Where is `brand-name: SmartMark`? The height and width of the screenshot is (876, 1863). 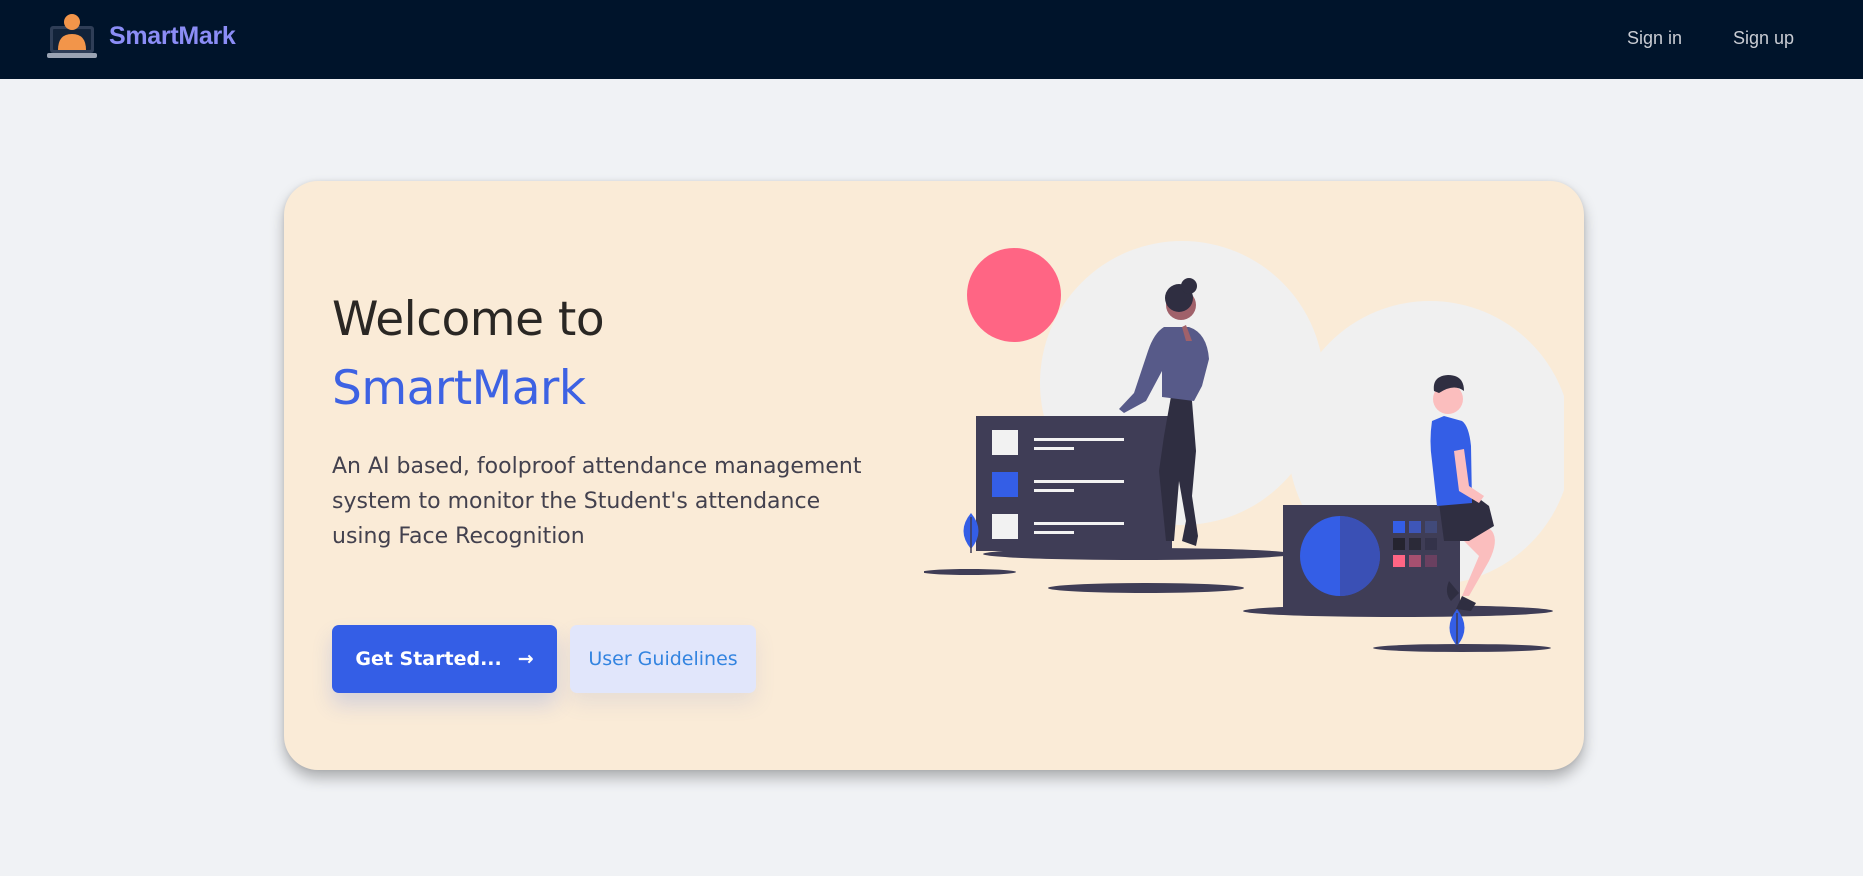
brand-name: SmartMark is located at coordinates (172, 35).